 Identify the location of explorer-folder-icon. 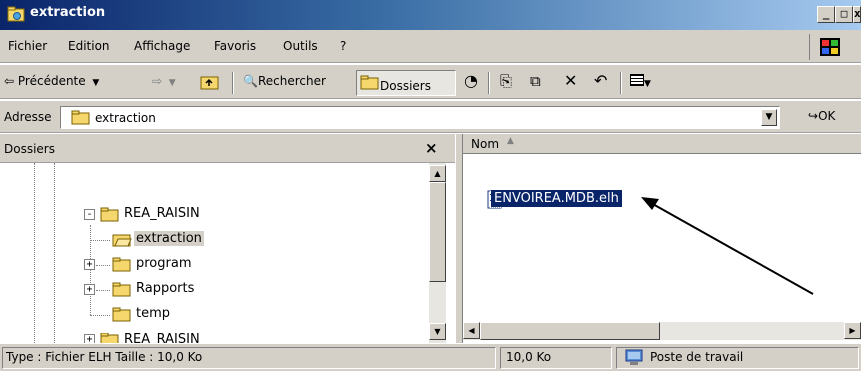
(16, 14).